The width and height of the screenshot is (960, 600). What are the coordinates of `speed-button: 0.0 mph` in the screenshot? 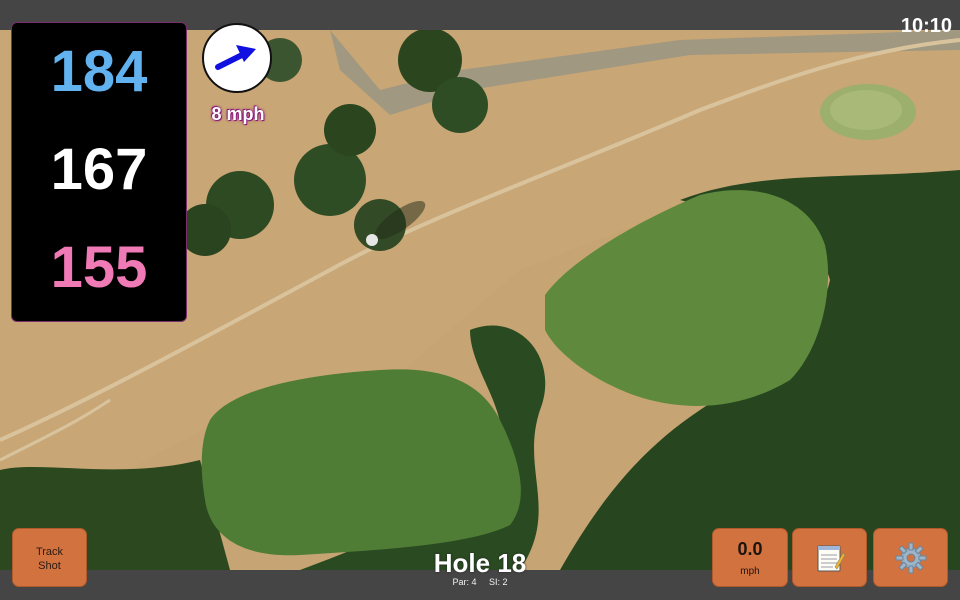 It's located at (750, 557).